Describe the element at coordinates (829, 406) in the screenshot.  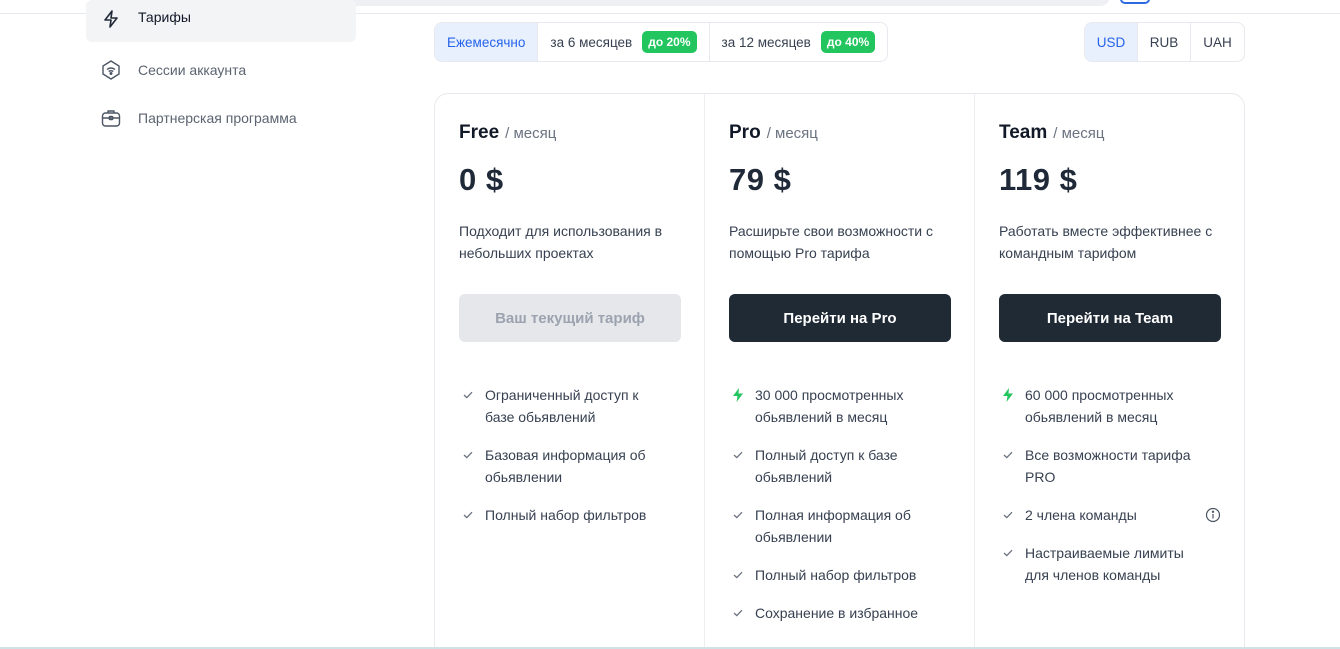
I see `feature-text: 30 000 просмотренных обьявлений в месяц` at that location.